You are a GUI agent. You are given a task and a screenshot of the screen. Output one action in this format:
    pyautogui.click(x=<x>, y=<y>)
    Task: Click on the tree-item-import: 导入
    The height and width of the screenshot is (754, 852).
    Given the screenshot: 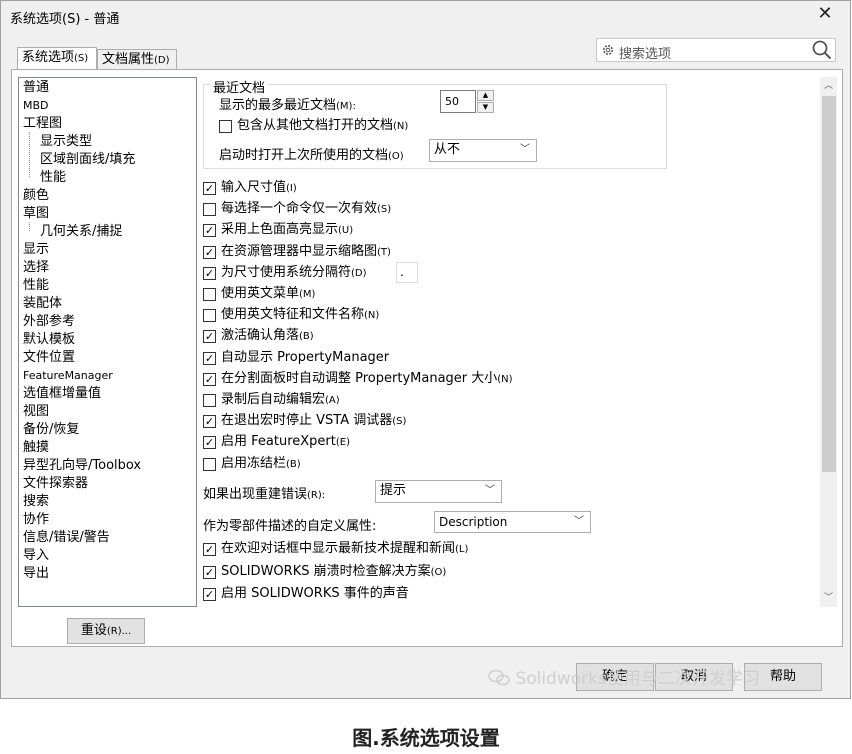 What is the action you would take?
    pyautogui.click(x=36, y=555)
    